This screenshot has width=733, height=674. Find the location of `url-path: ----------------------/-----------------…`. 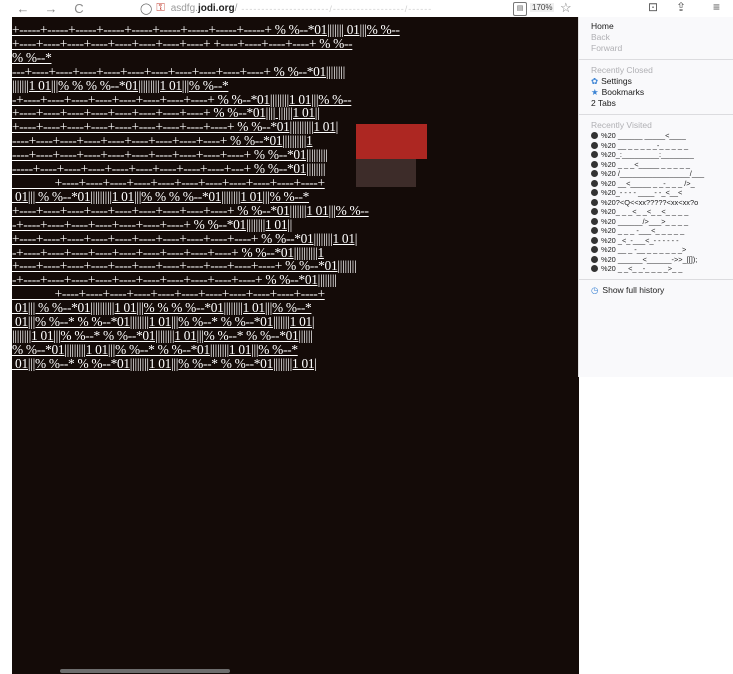

url-path: ----------------------/-----------------… is located at coordinates (337, 8).